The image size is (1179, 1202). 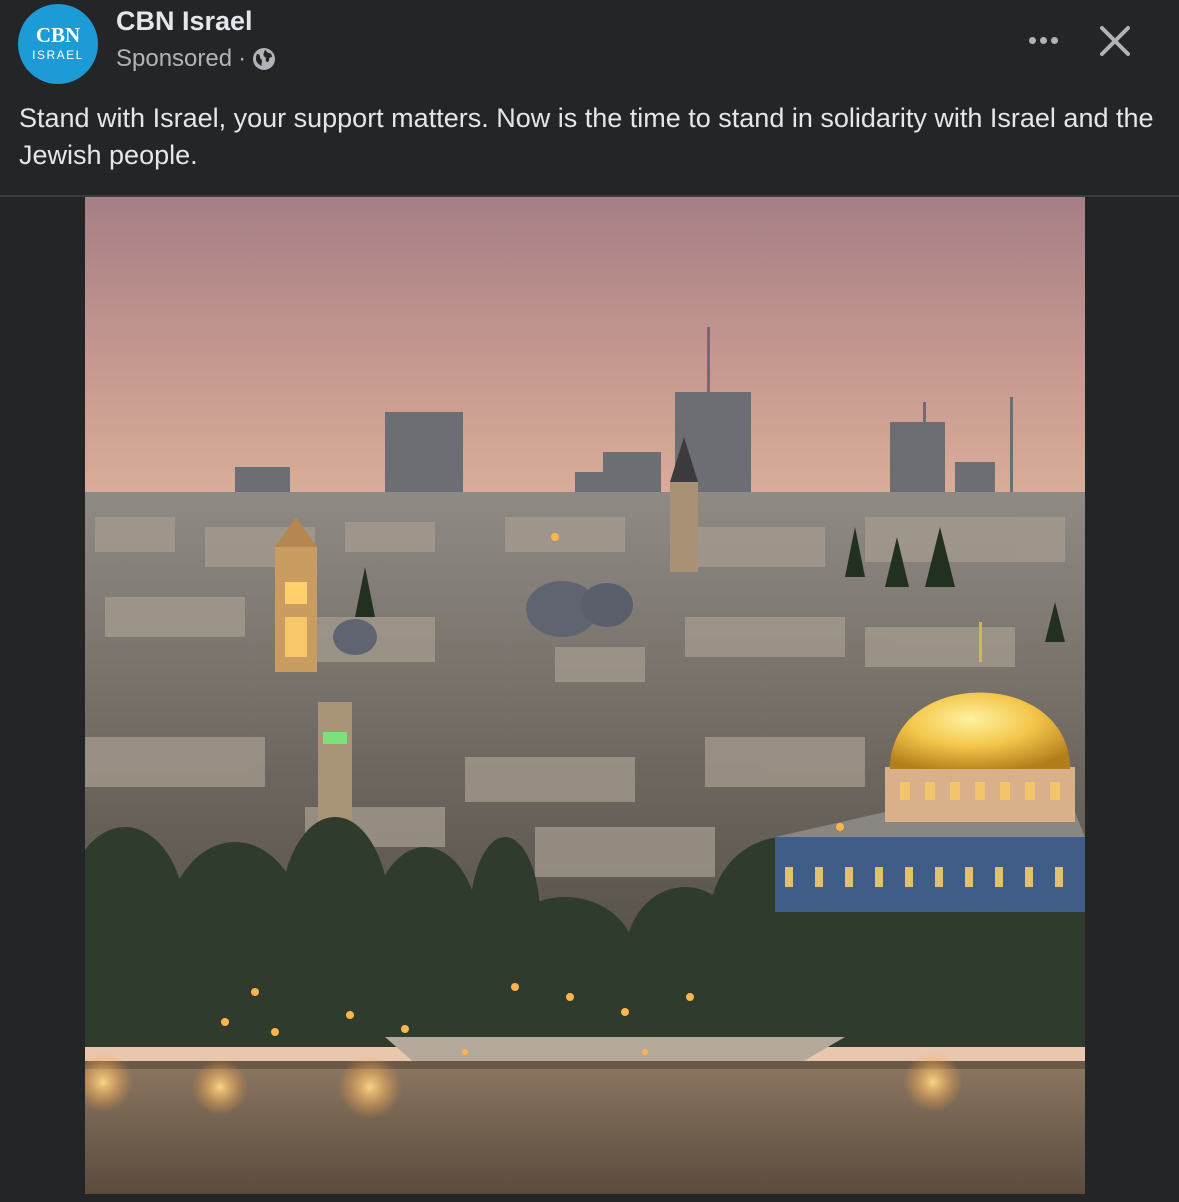 I want to click on page-name-link: CBN Israel, so click(x=184, y=21).